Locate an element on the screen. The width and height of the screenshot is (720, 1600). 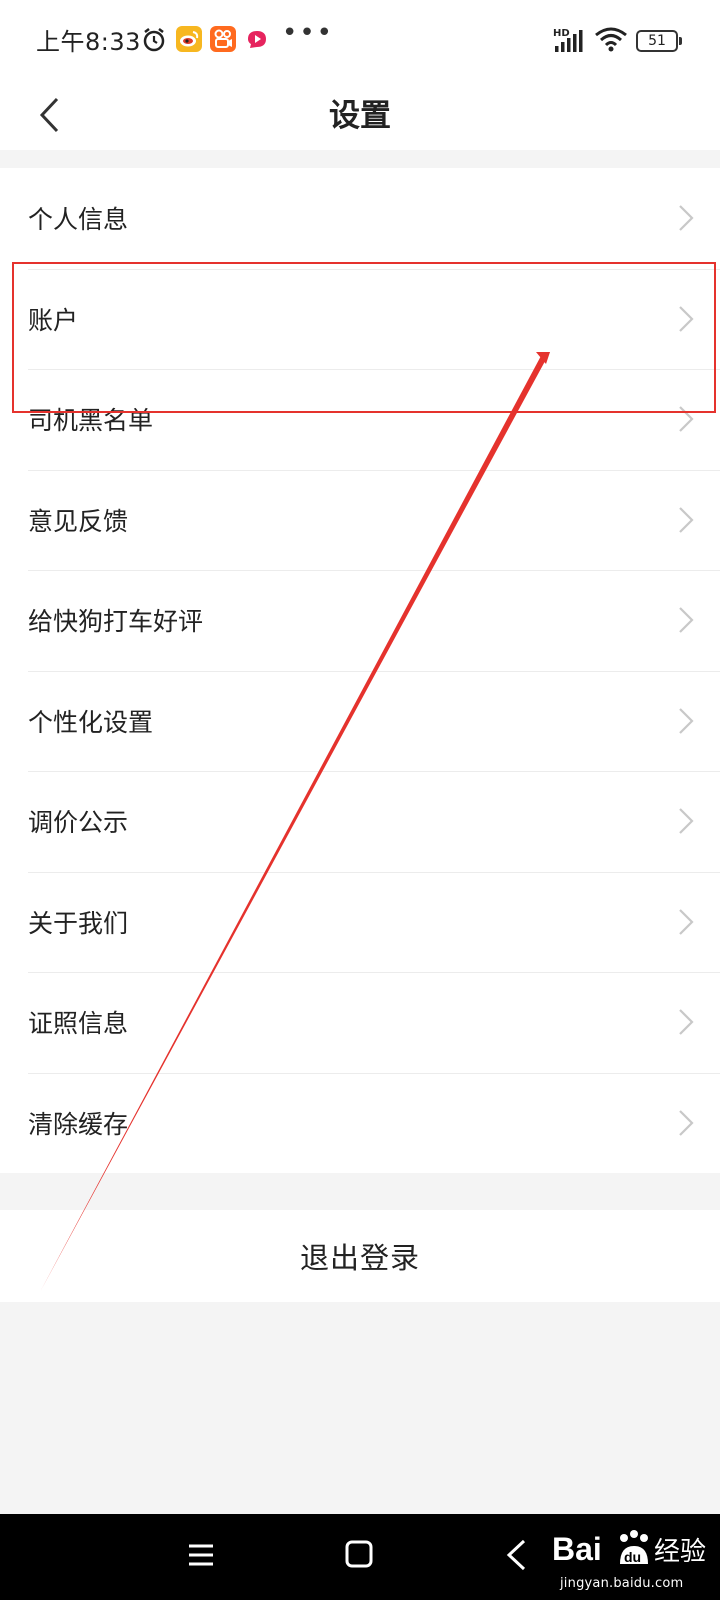
back-button is located at coordinates (49, 115).